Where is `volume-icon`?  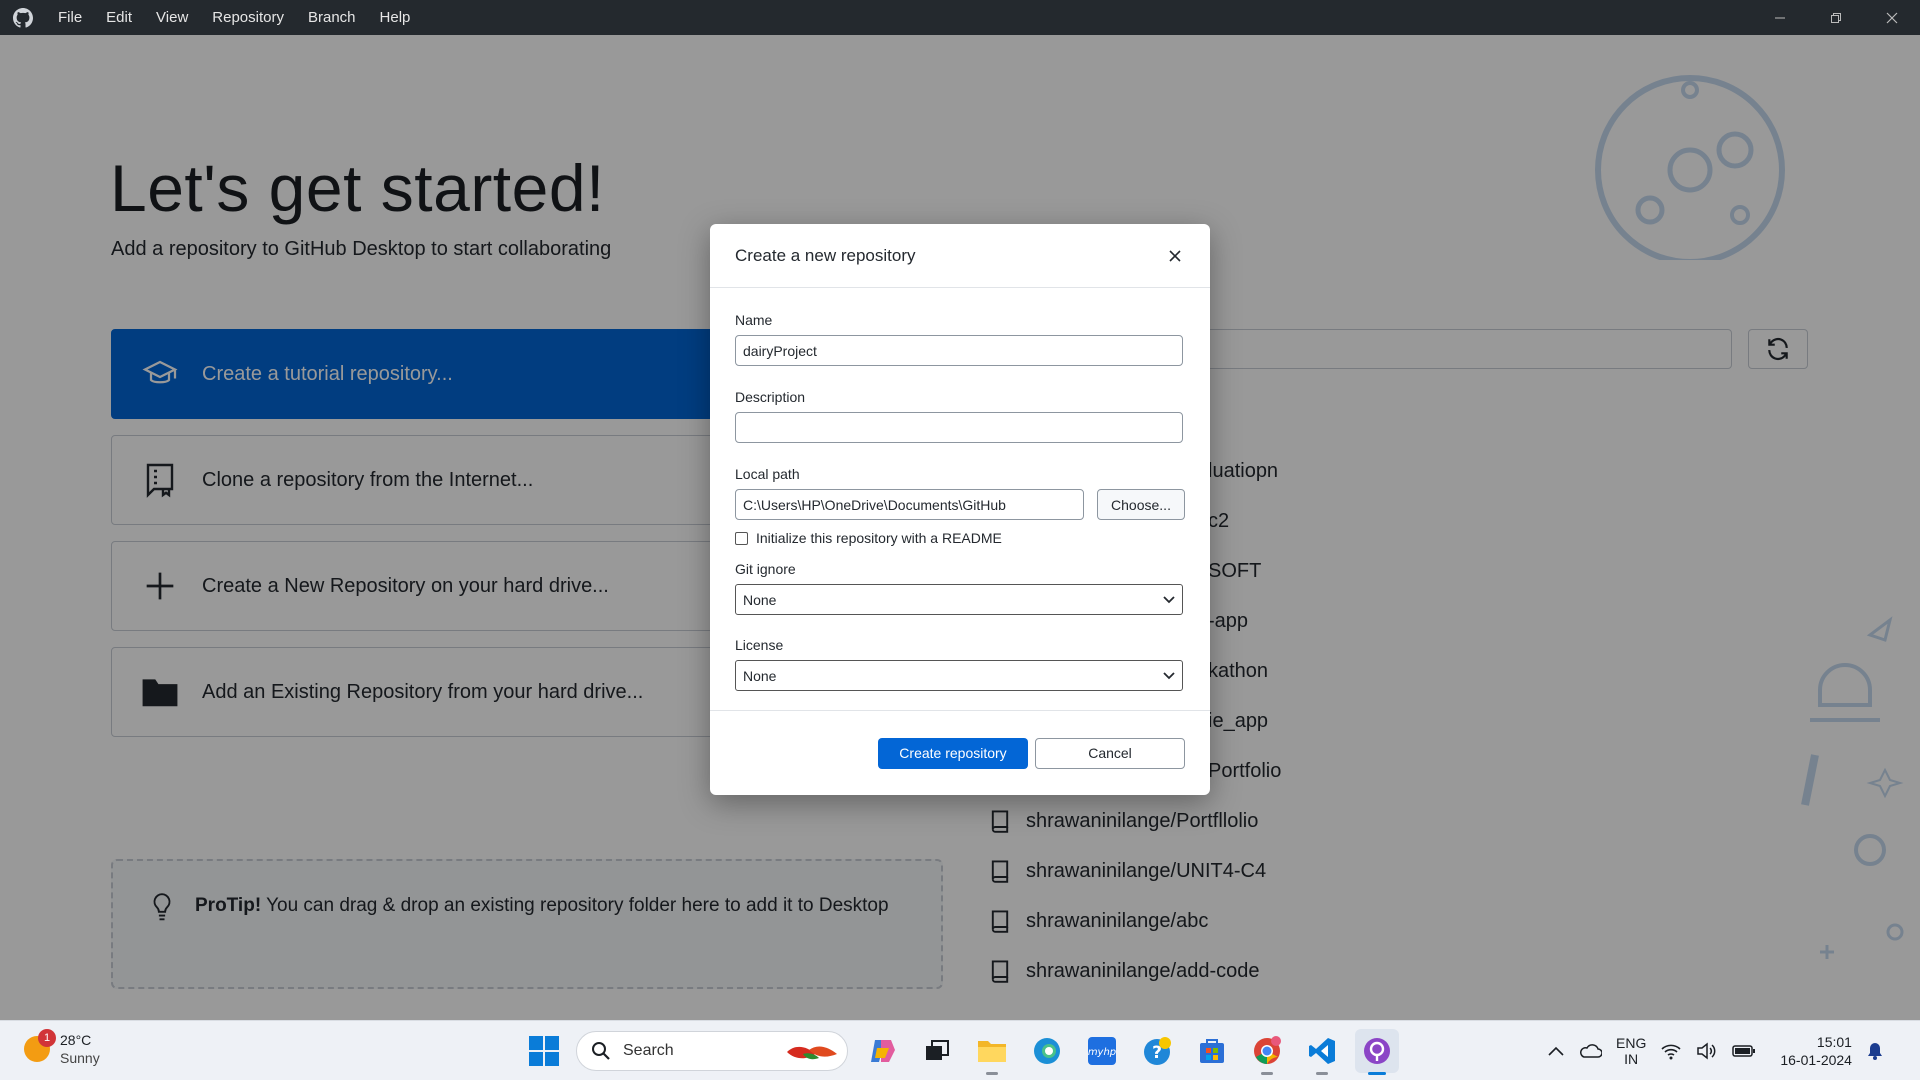
volume-icon is located at coordinates (1707, 1051).